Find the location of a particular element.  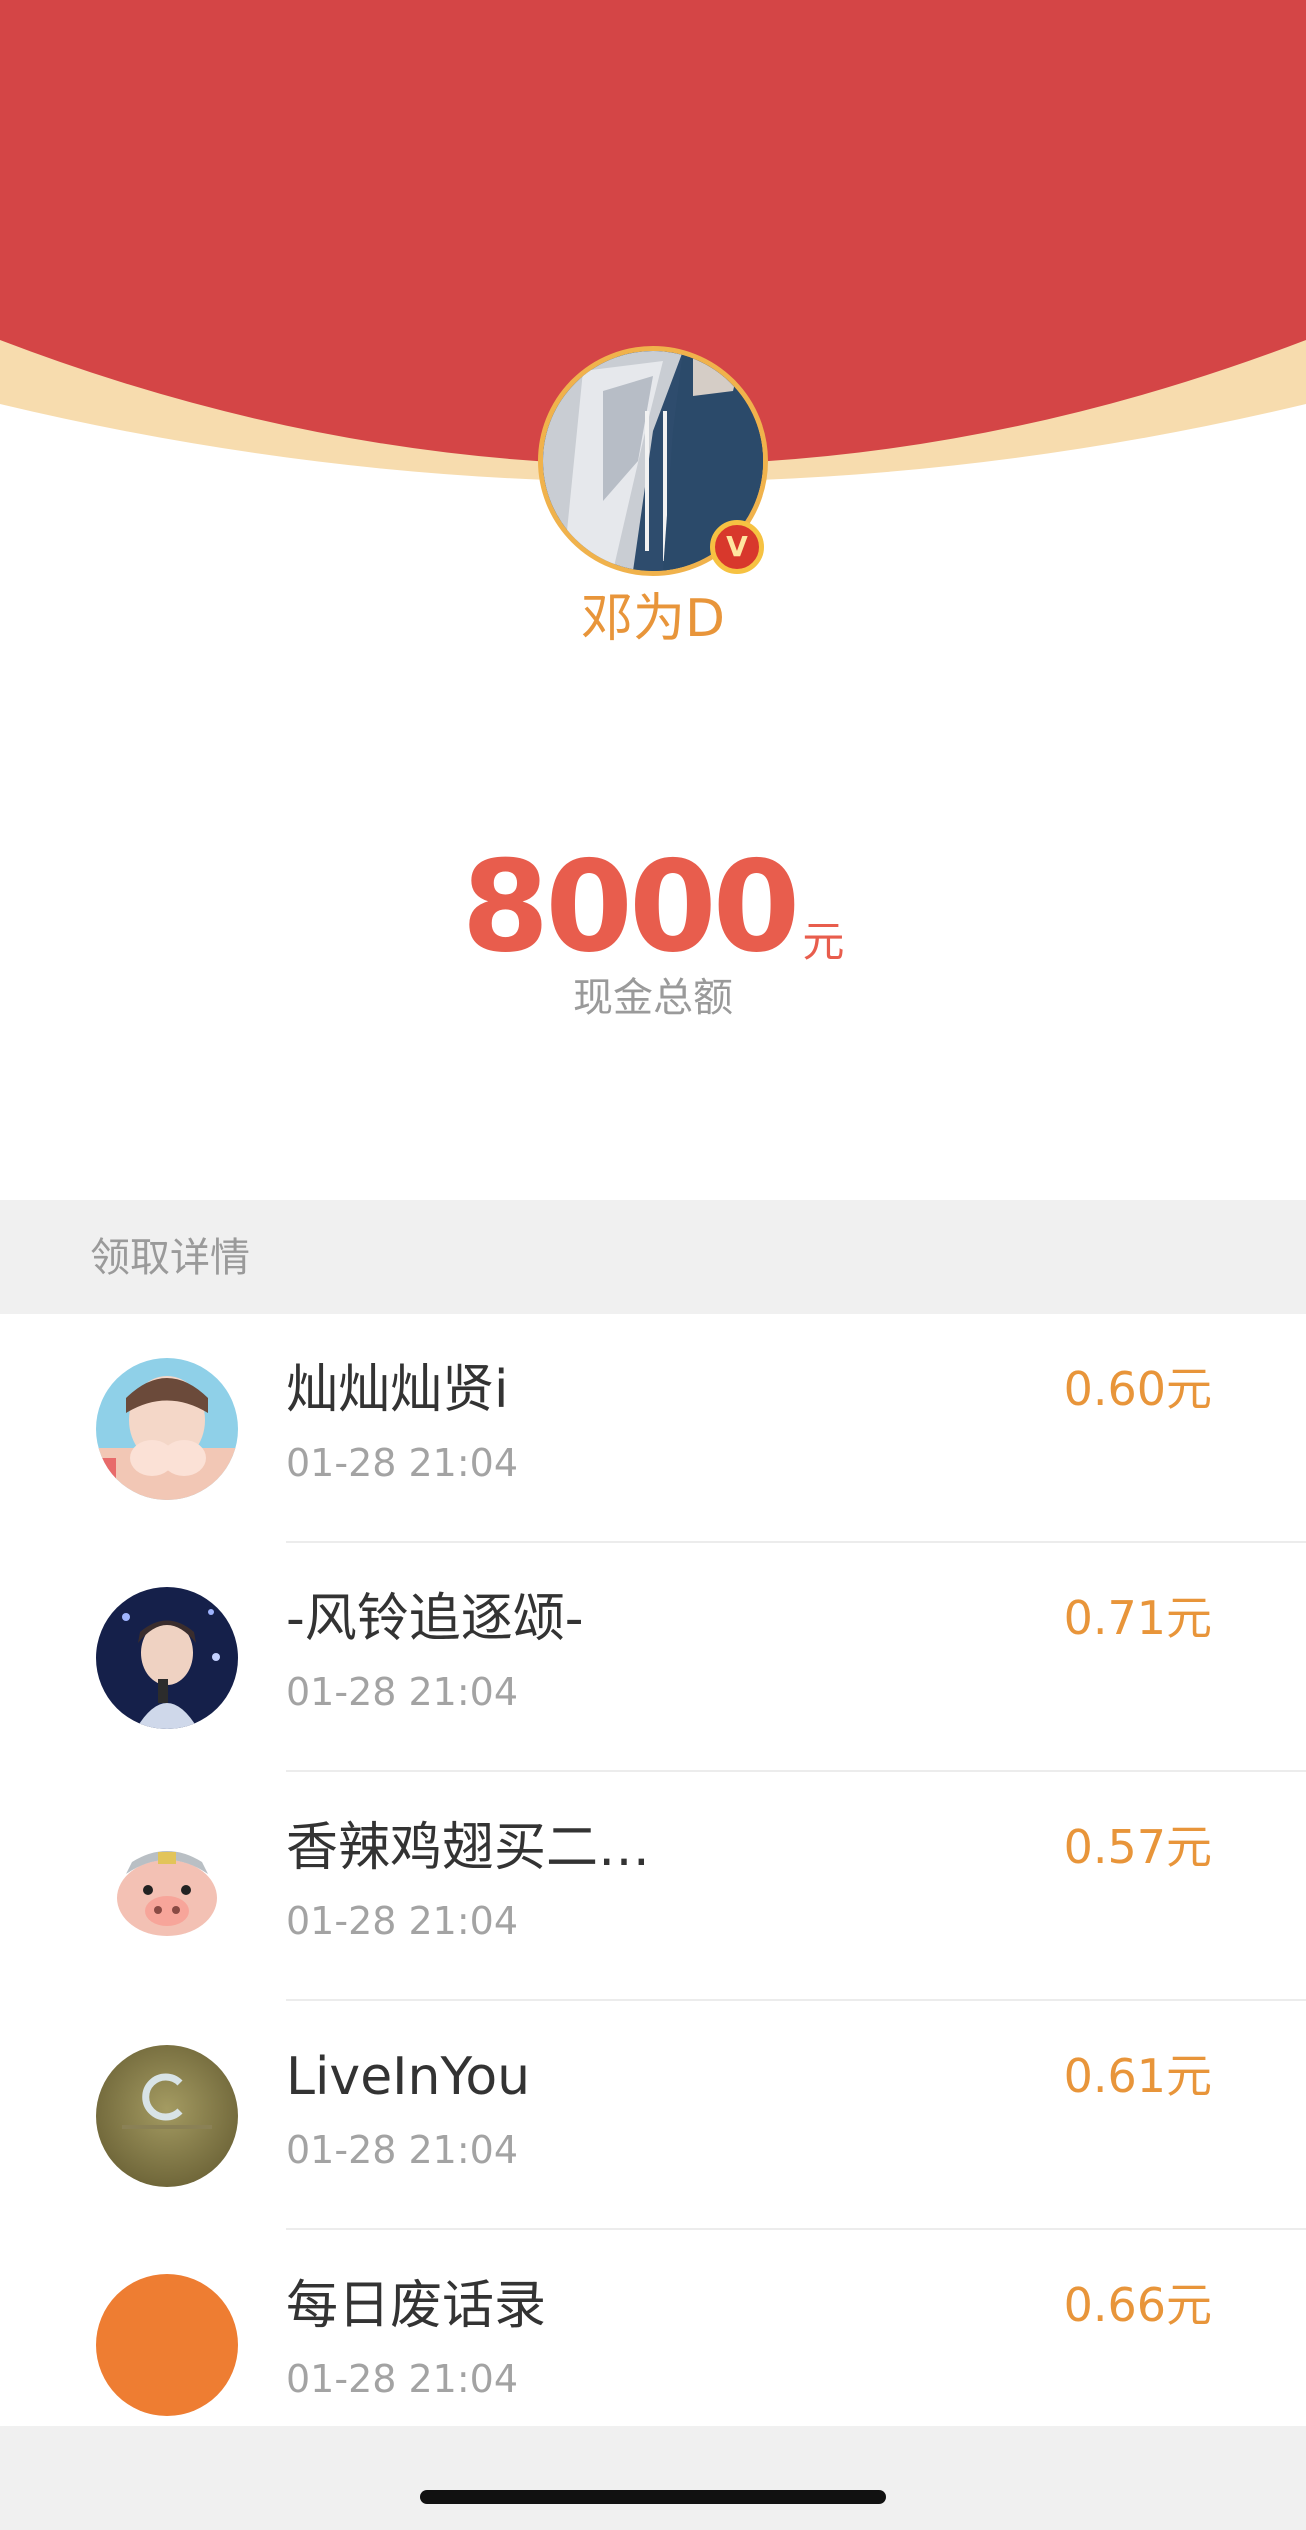

verified-badge-icon: V is located at coordinates (737, 547).